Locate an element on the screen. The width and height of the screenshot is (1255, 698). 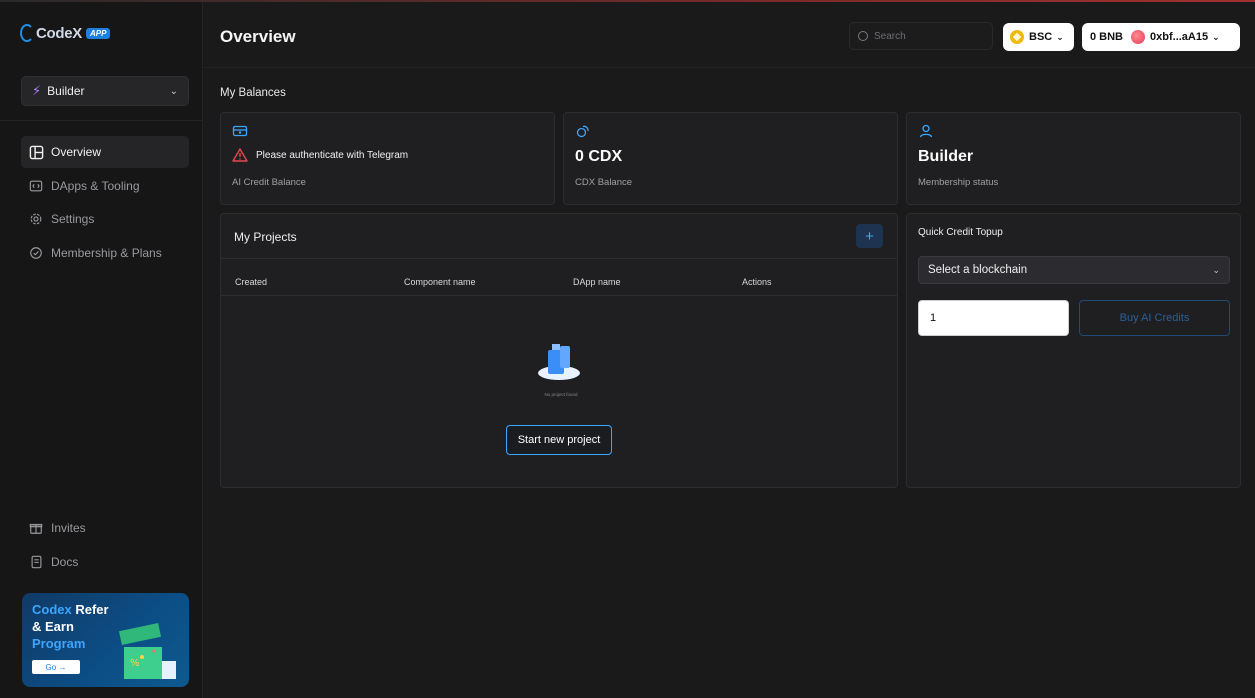
page-title: Overview is located at coordinates (258, 36).